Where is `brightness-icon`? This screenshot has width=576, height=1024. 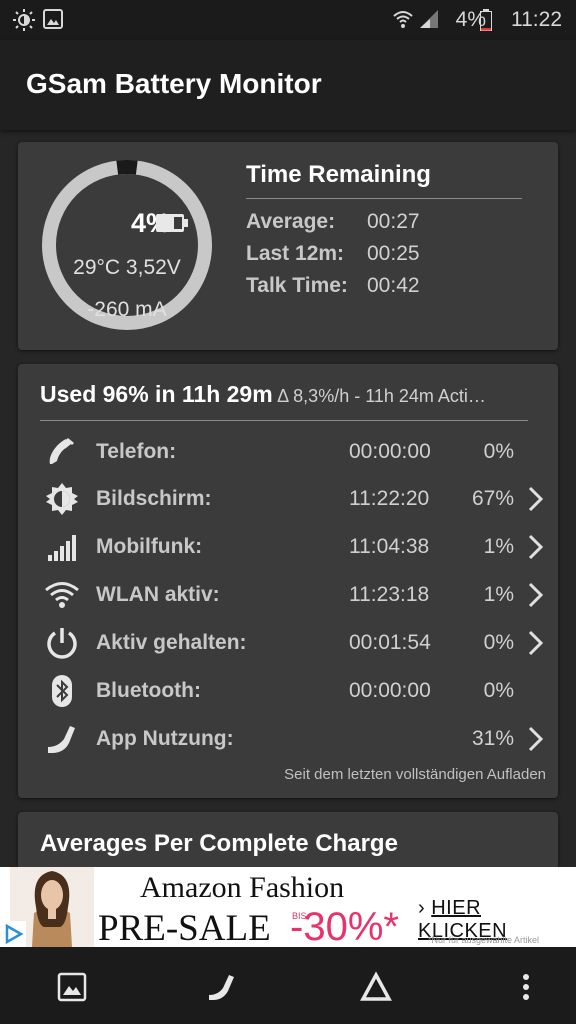
brightness-icon is located at coordinates (24, 20).